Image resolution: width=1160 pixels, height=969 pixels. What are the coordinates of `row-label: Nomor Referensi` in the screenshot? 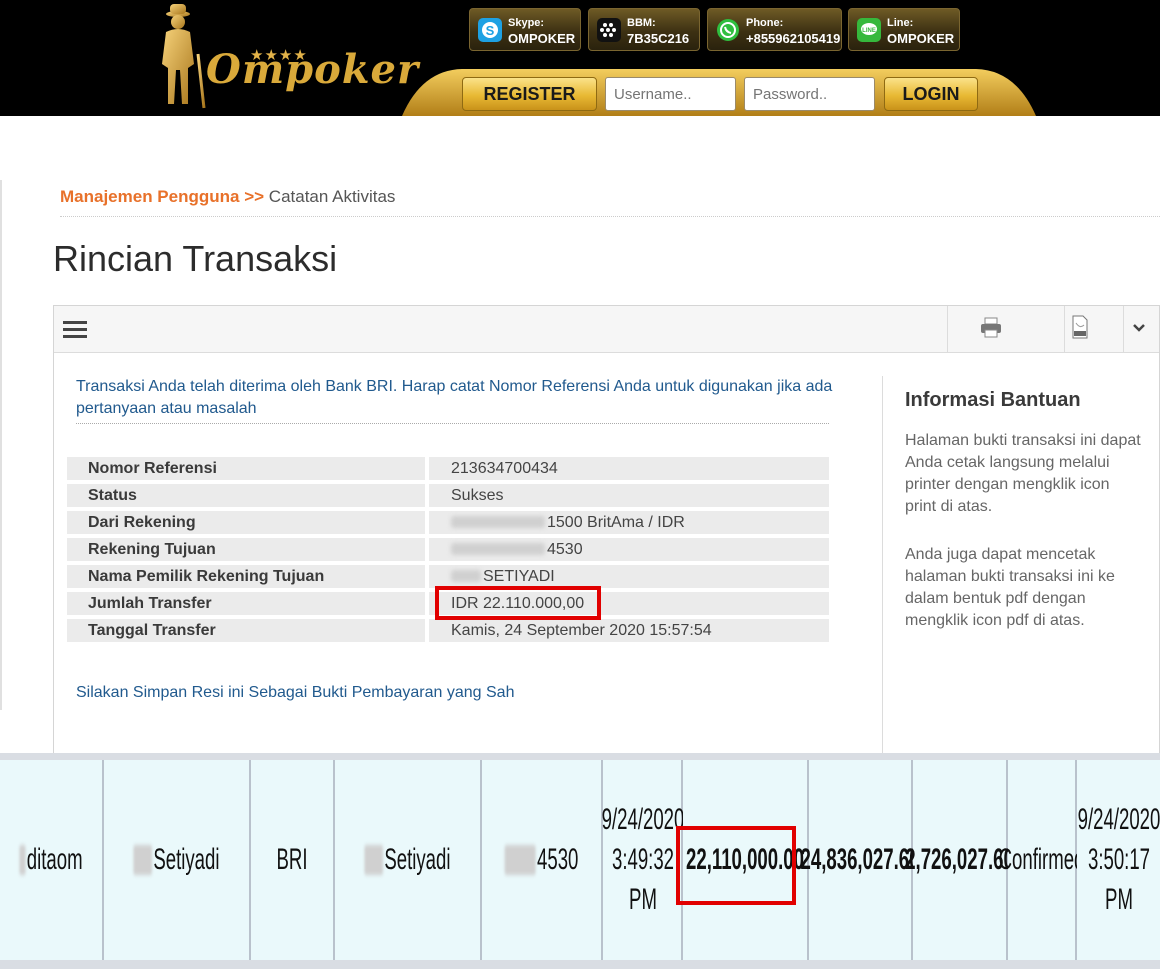 It's located at (248, 468).